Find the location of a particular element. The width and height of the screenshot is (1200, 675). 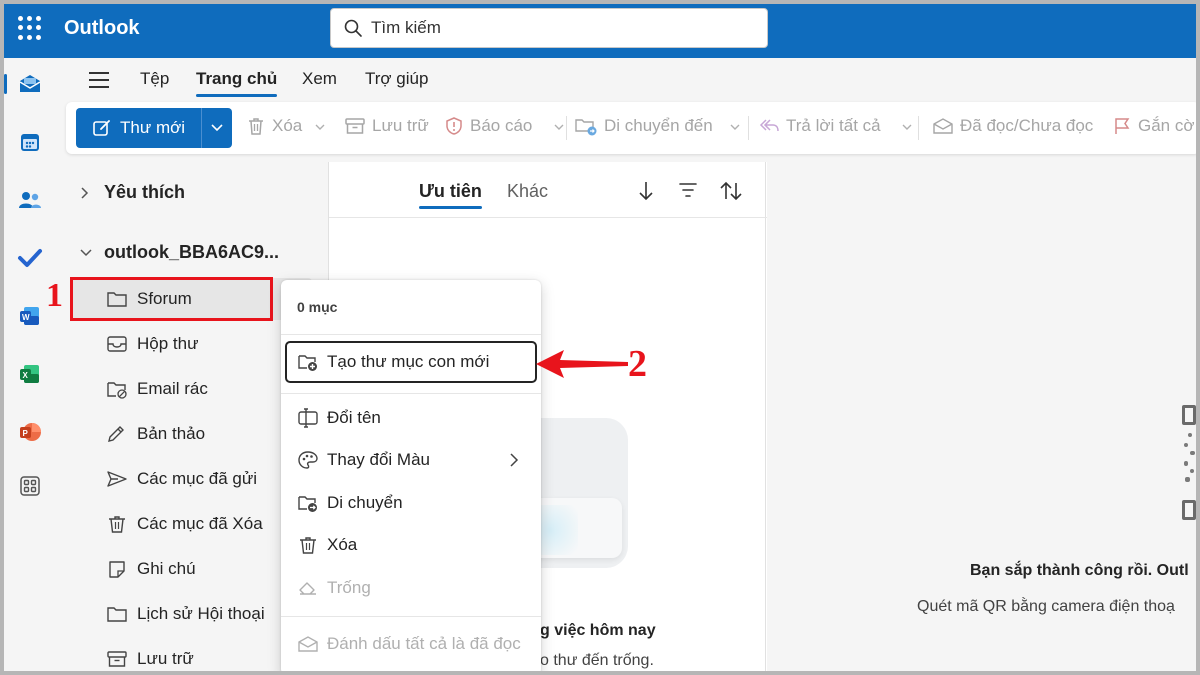

app-launcher-icon is located at coordinates (30, 28).